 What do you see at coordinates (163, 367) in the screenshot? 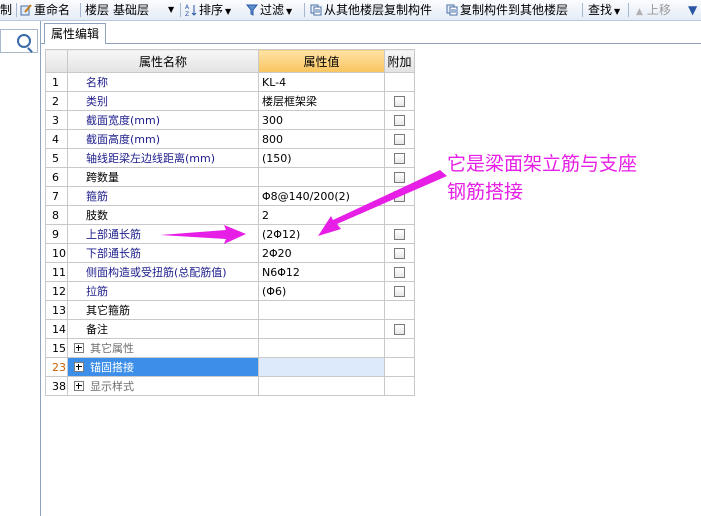
I see `property-group-cell: 锚固搭接` at bounding box center [163, 367].